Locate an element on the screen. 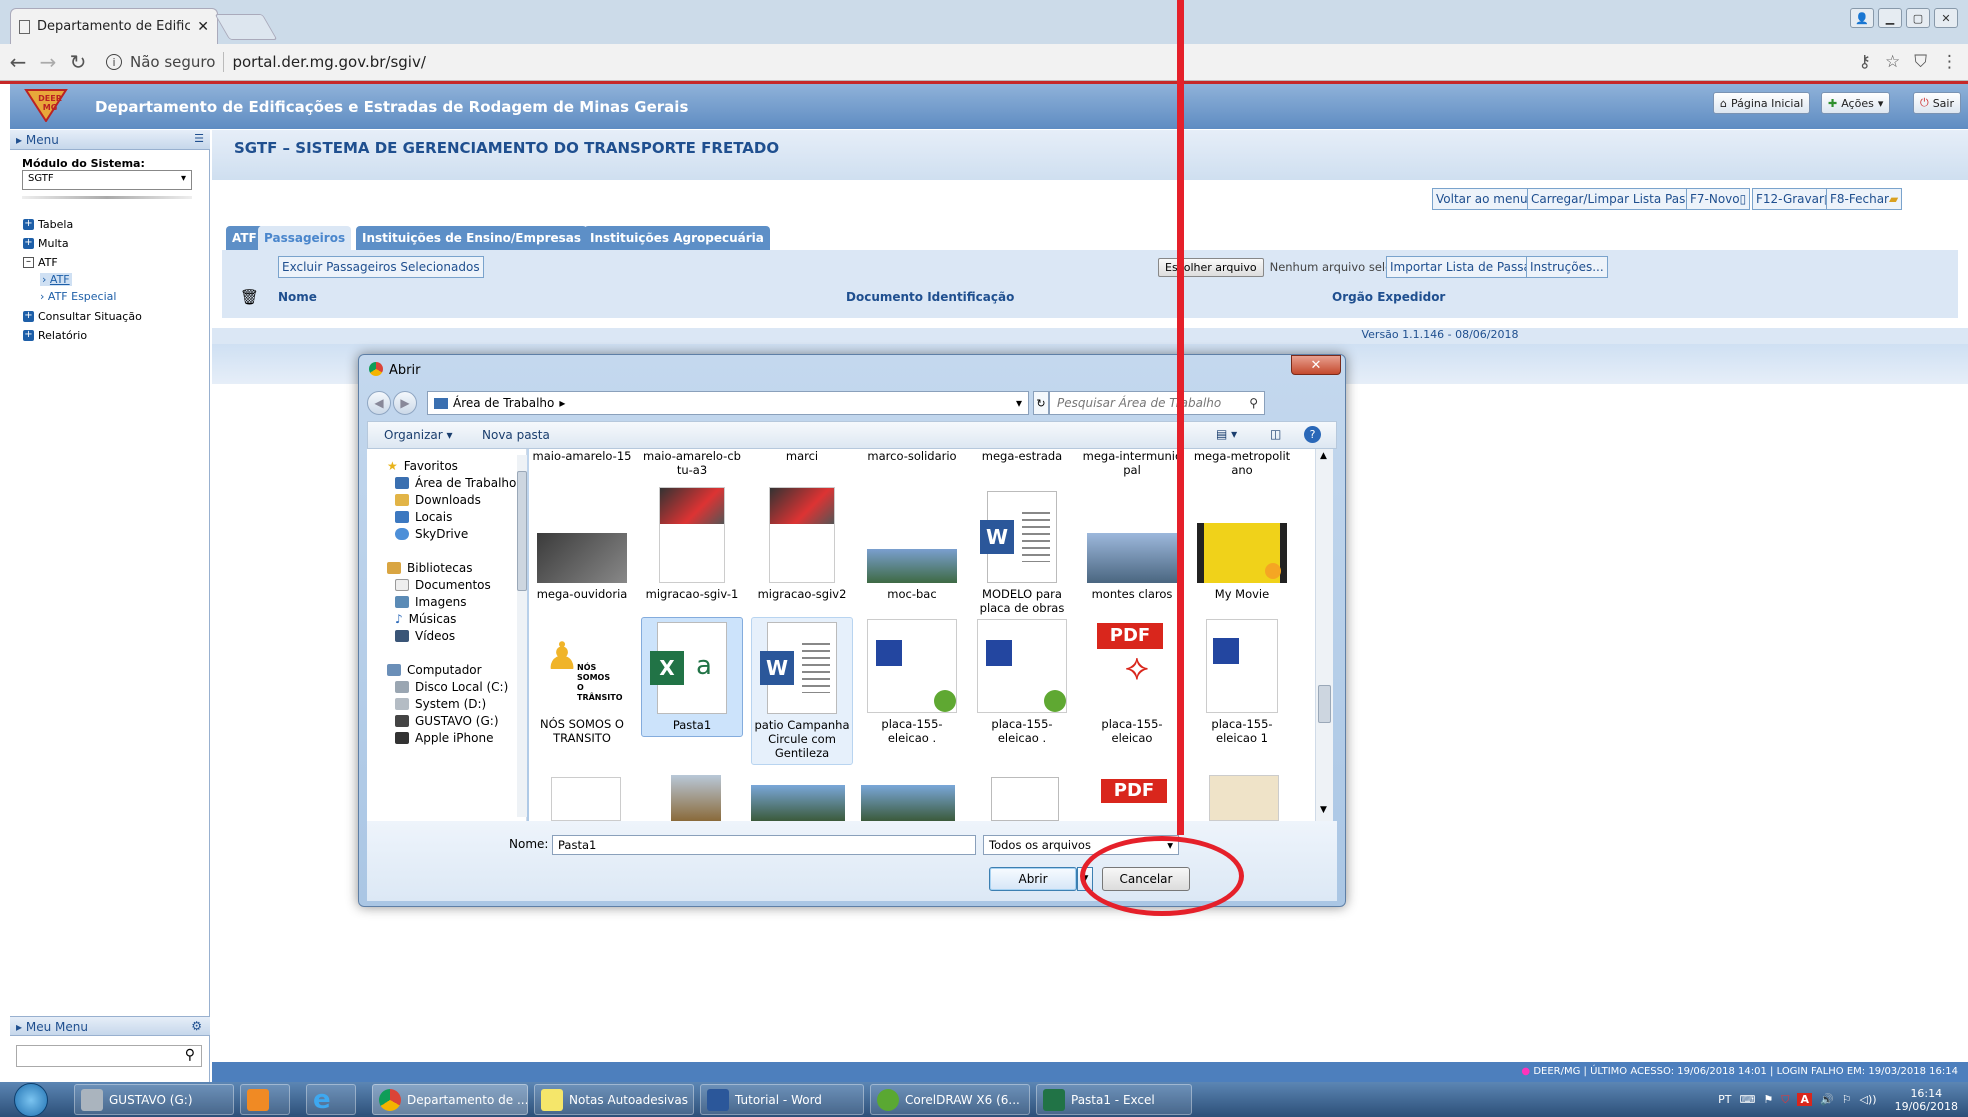 This screenshot has width=1968, height=1117. nav-images: Imagens is located at coordinates (430, 602).